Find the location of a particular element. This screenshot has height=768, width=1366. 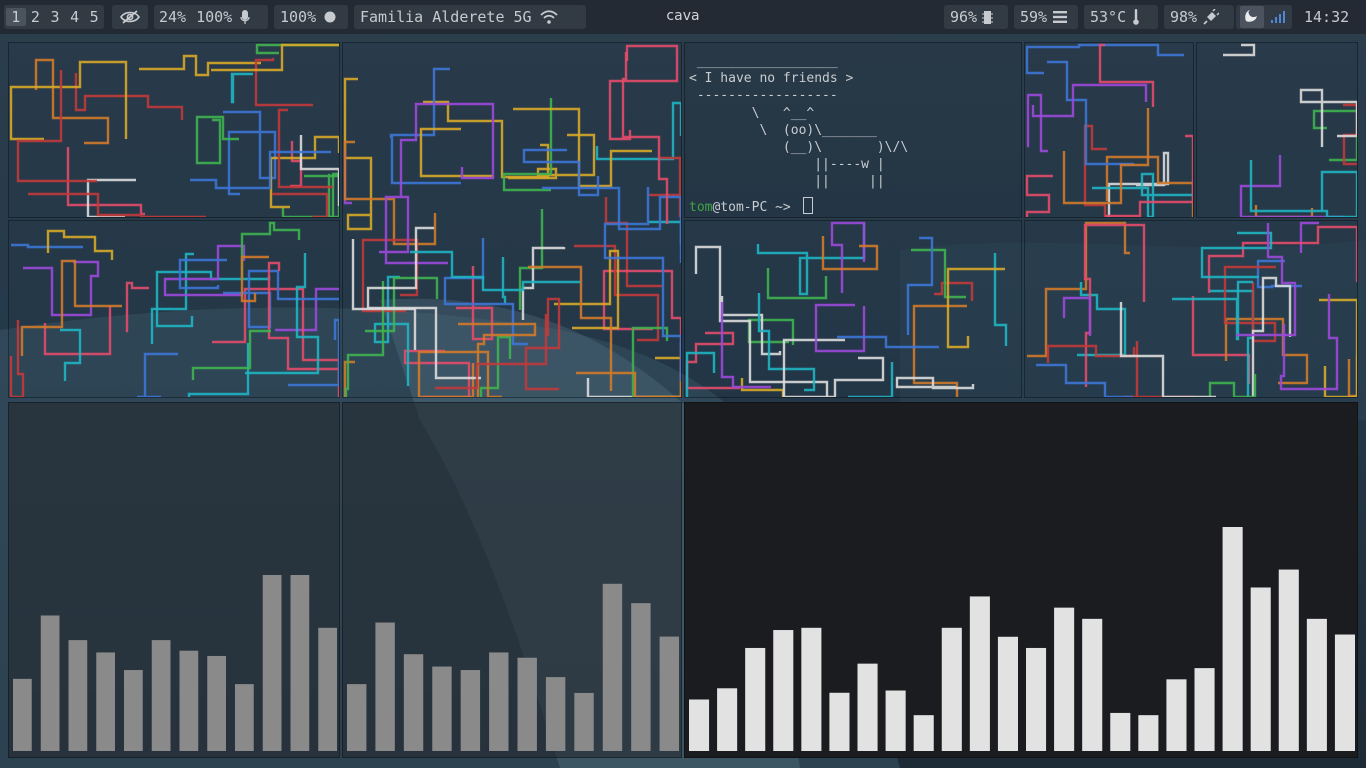

memory-icon is located at coordinates (1060, 17).